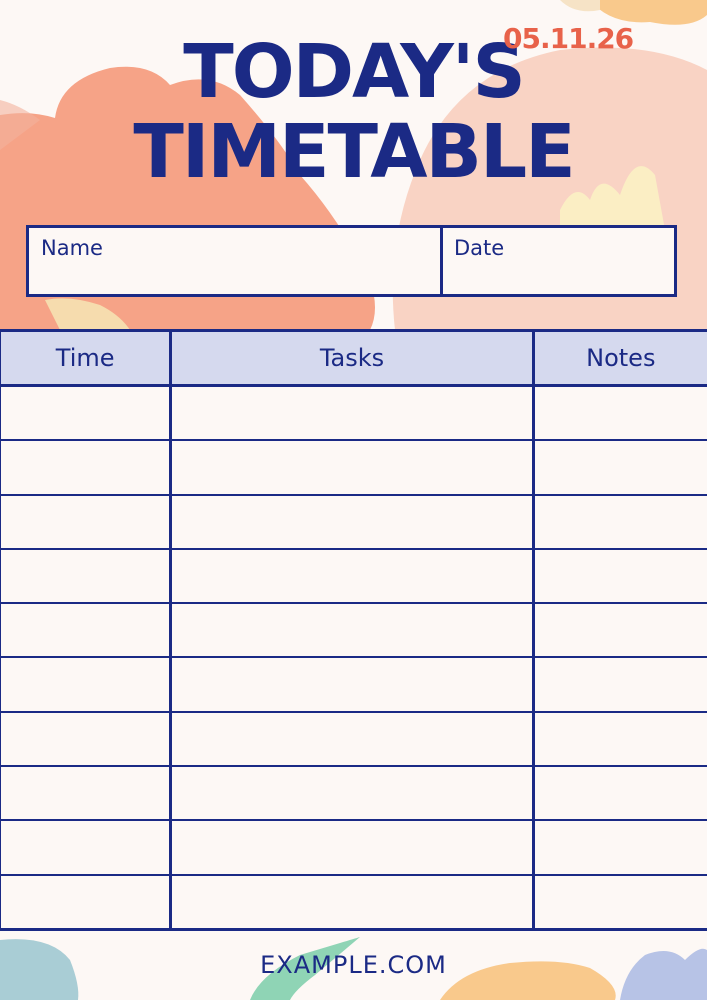 The image size is (707, 1000). I want to click on page-title-line2: TIMETABLE, so click(354, 152).